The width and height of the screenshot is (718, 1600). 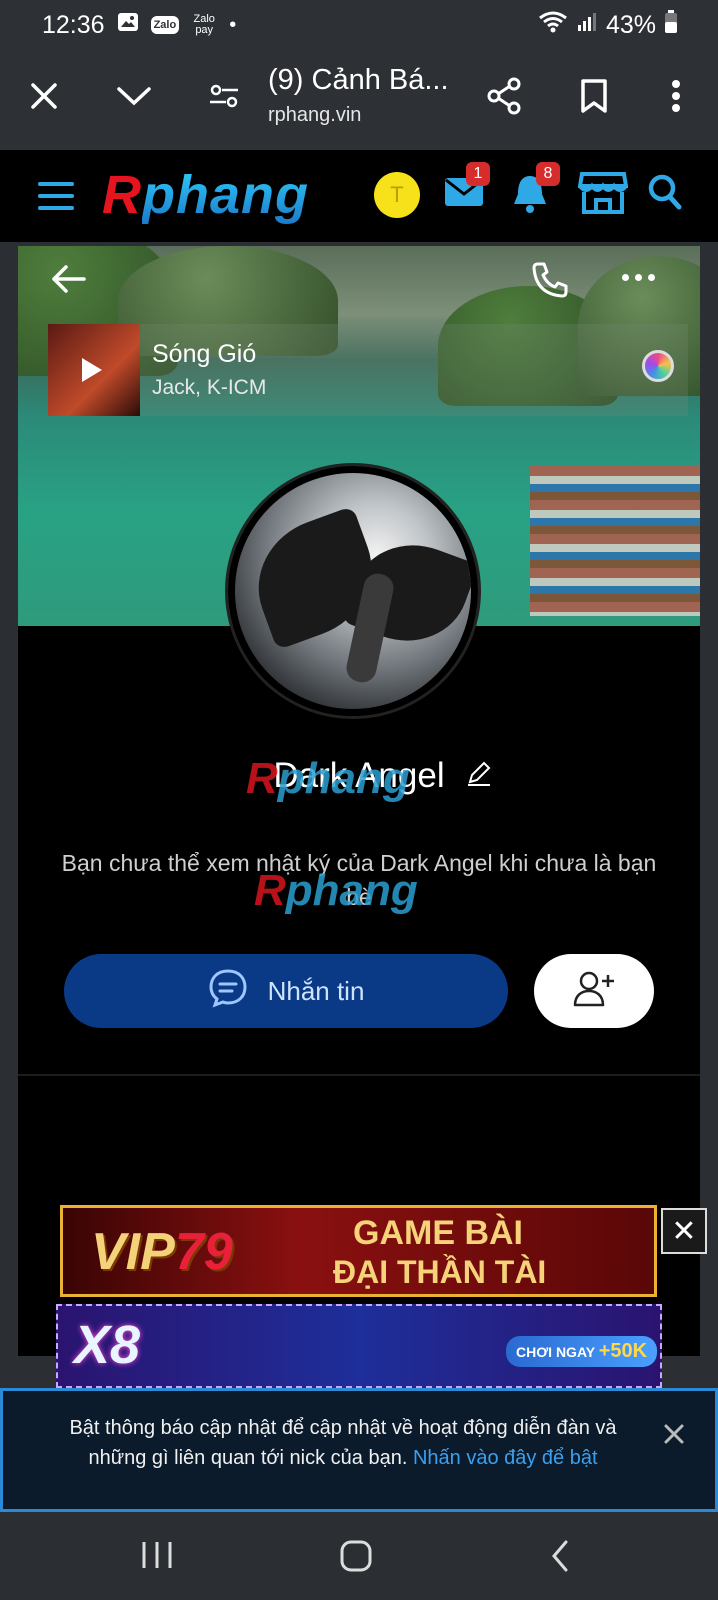 What do you see at coordinates (479, 775) in the screenshot?
I see `edit-pencil-icon` at bounding box center [479, 775].